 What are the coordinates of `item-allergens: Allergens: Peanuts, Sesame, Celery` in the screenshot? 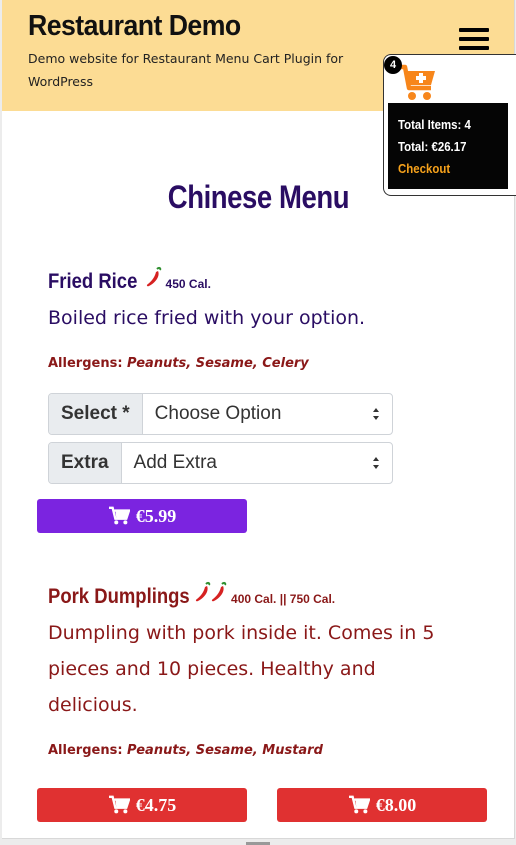 It's located at (178, 363).